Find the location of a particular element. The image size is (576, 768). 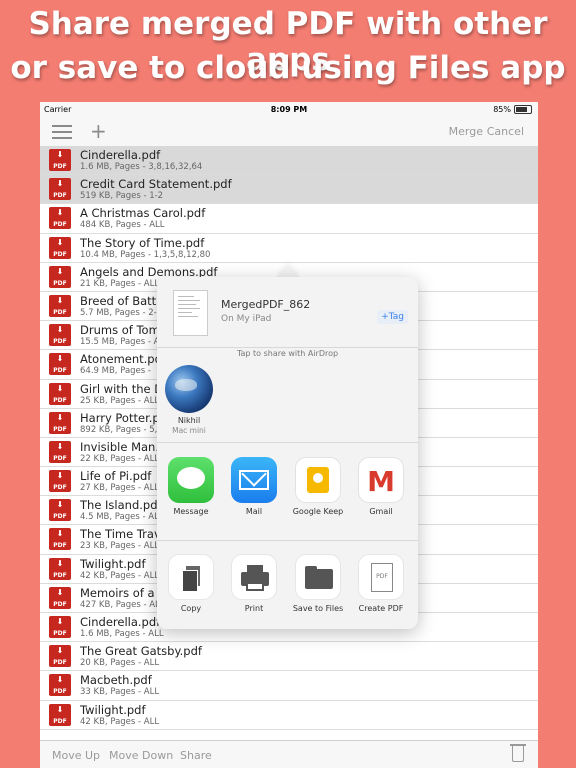

add-tag-button: +Tag is located at coordinates (392, 317).